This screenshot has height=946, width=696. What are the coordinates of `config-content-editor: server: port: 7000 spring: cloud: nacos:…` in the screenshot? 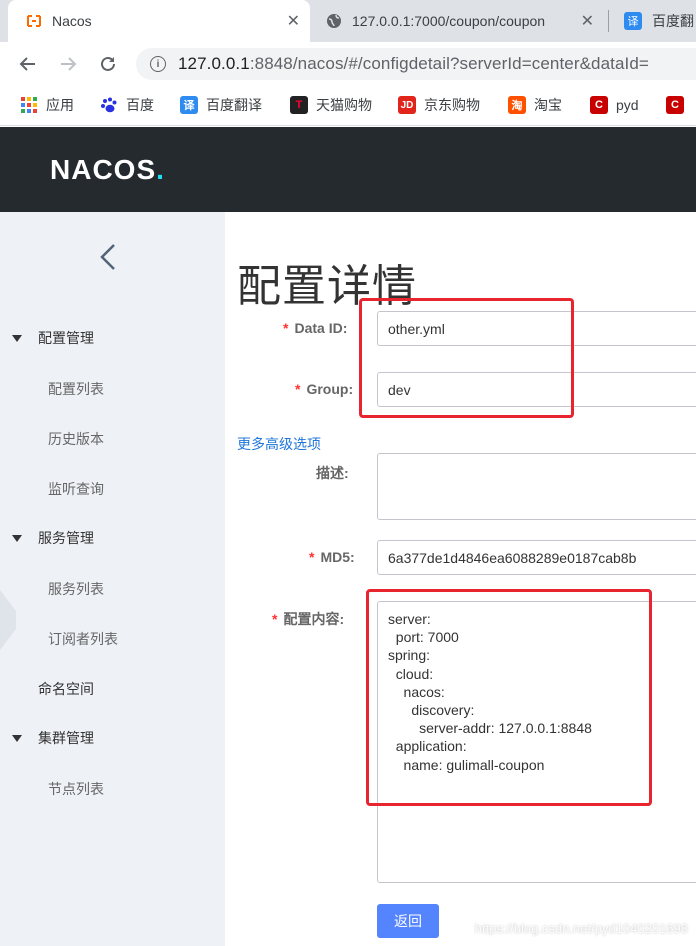 It's located at (536, 742).